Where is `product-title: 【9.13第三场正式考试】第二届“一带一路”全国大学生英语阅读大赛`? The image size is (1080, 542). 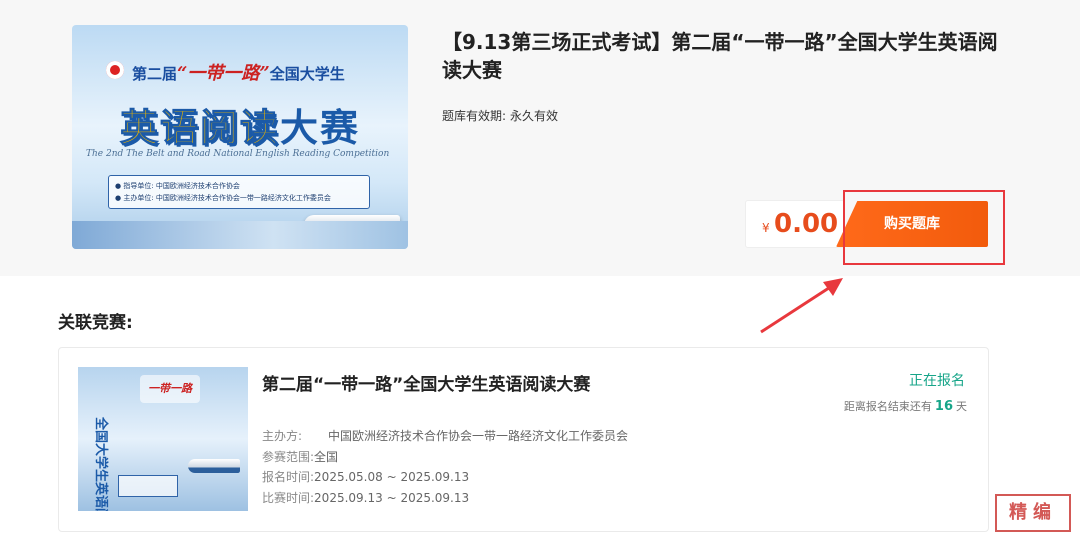 product-title: 【9.13第三场正式考试】第二届“一带一路”全国大学生英语阅读大赛 is located at coordinates (720, 56).